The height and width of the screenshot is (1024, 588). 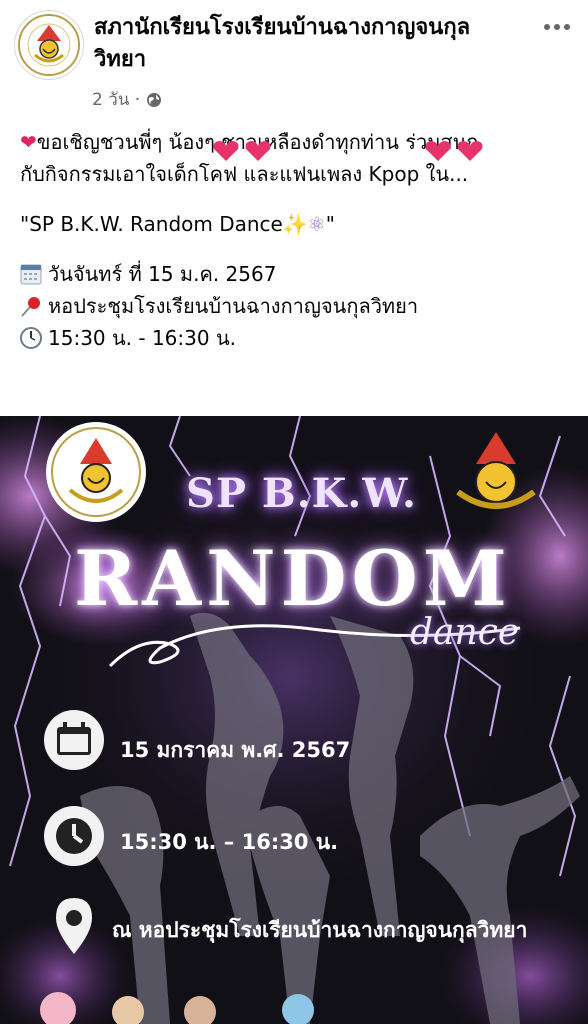 I want to click on pushpin-icon, so click(x=30, y=307).